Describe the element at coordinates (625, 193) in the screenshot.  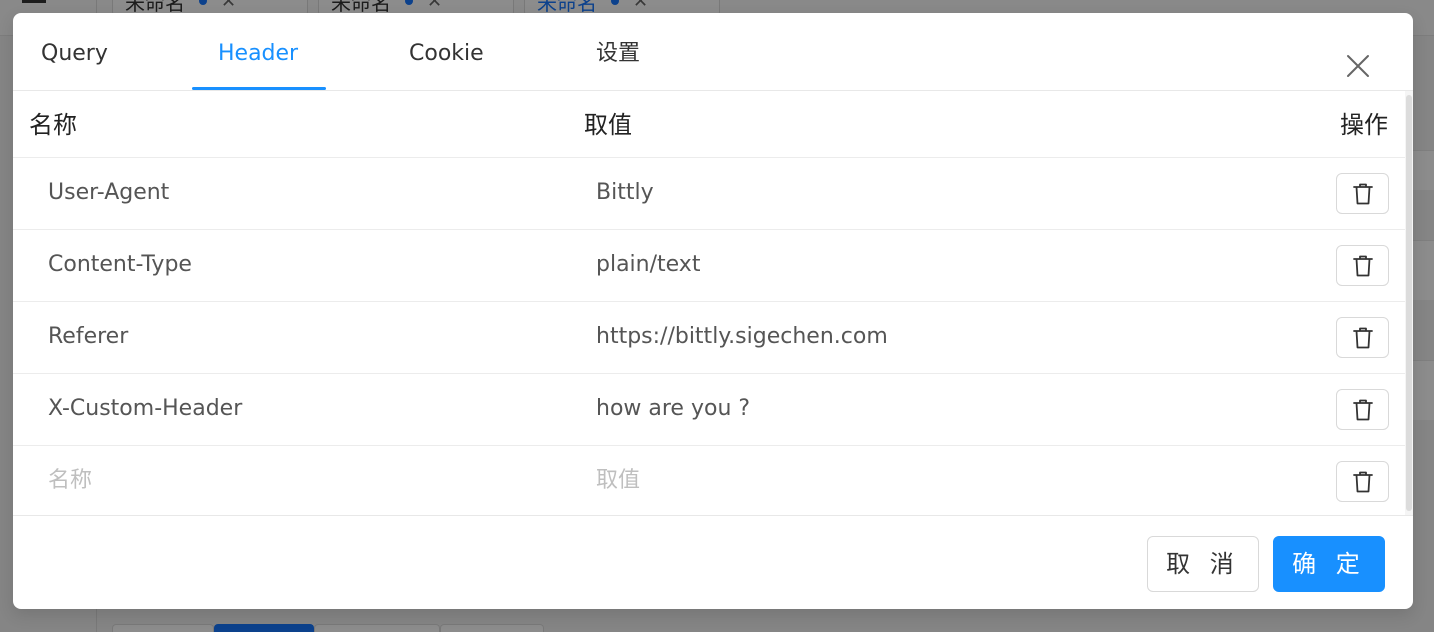
I see `header-value-input: Bittly` at that location.